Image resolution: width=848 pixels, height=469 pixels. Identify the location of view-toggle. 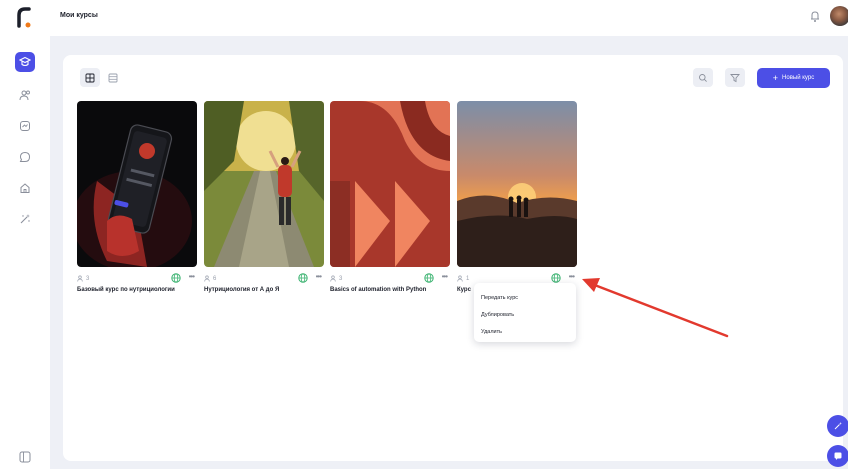
(101, 77).